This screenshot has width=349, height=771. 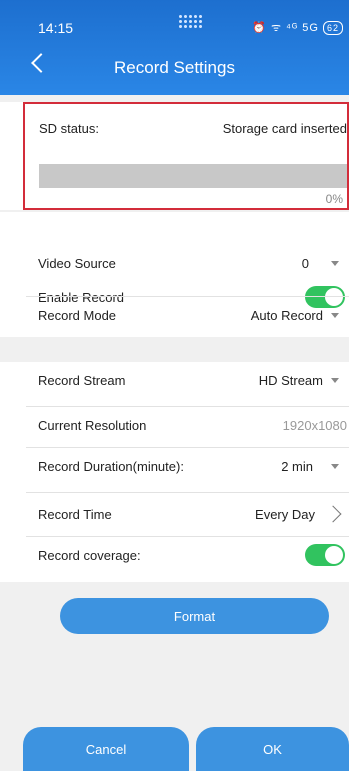 I want to click on notification-dots-icon, so click(x=191, y=21).